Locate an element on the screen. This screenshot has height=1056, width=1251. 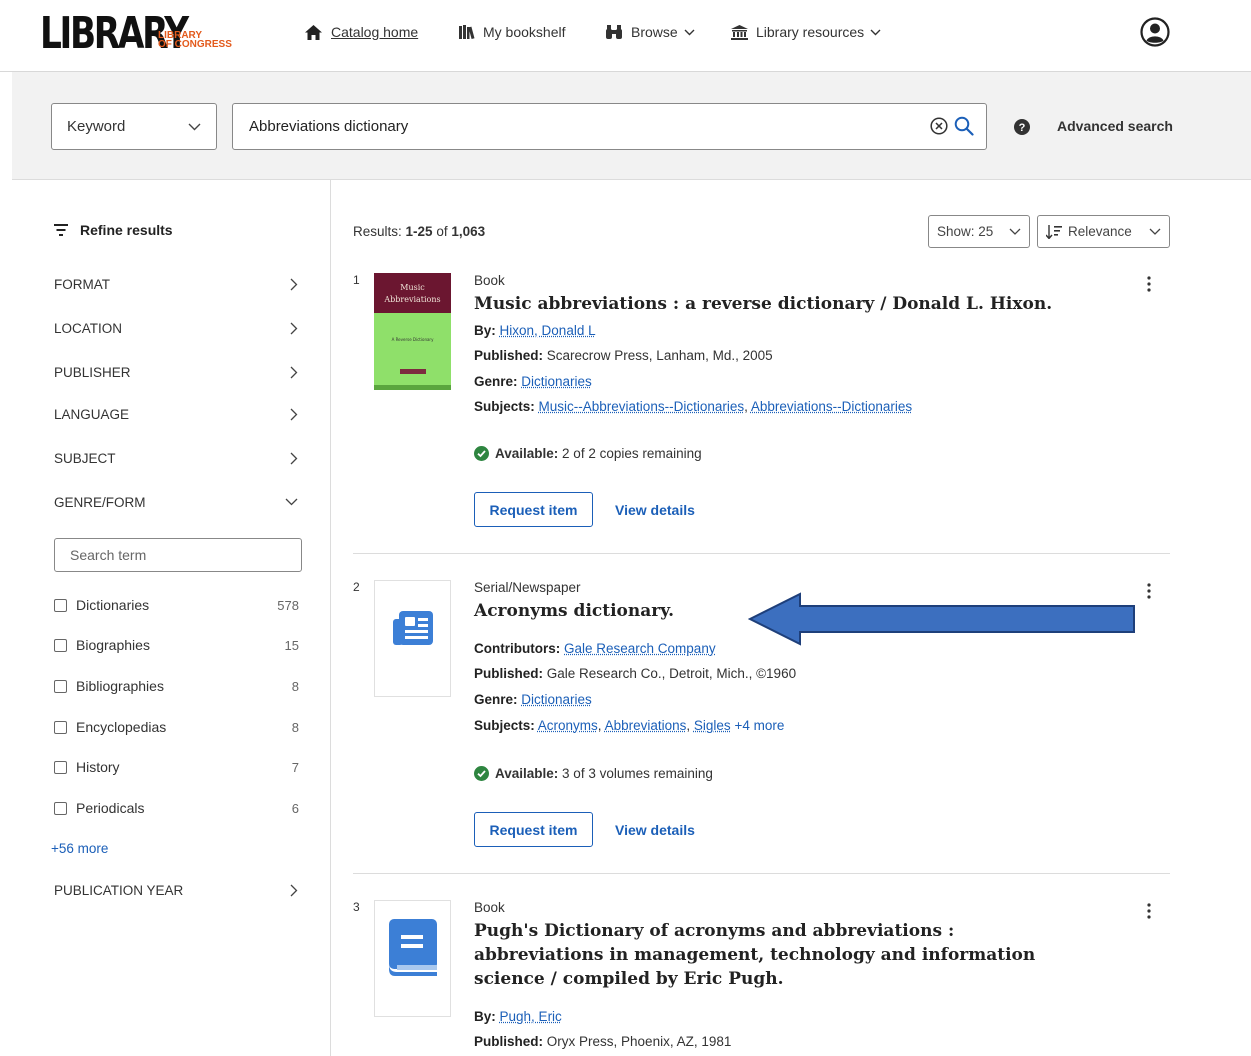
facet-location-label: LOCATION is located at coordinates (88, 328).